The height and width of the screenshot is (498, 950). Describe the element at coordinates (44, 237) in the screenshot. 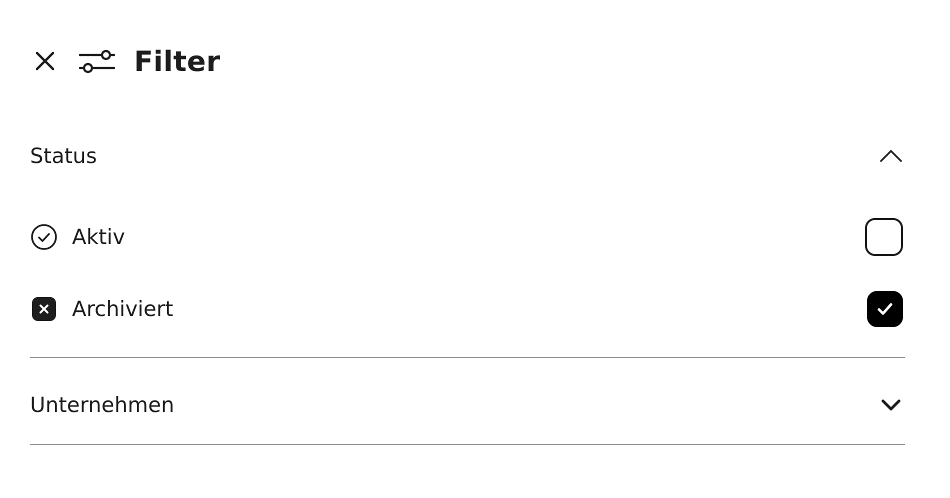

I see `check-circle-icon` at that location.